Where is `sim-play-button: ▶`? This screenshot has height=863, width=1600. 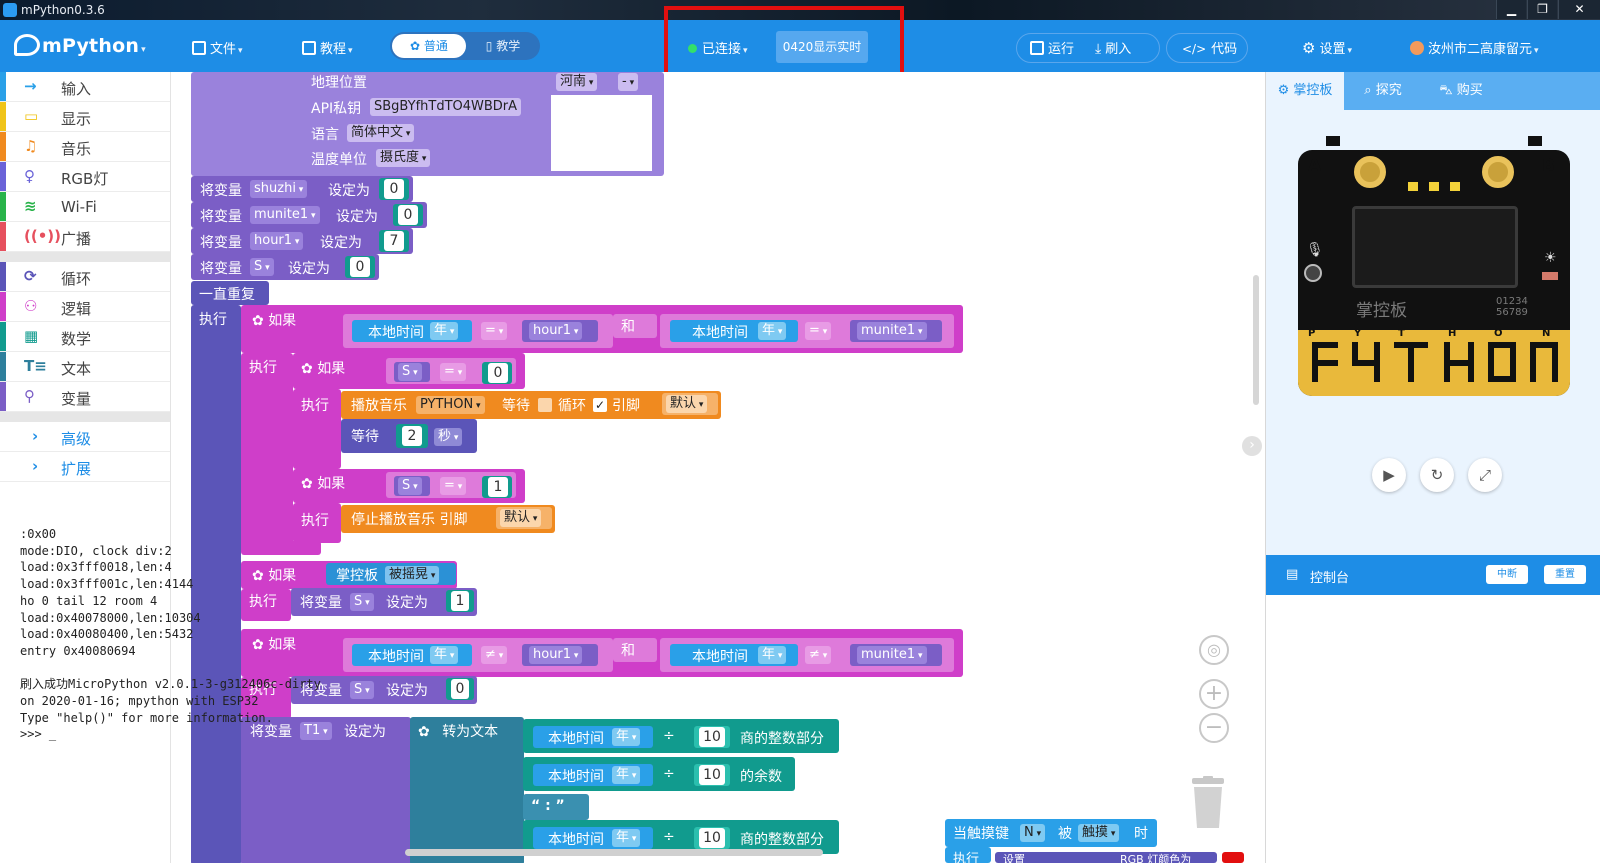
sim-play-button: ▶ is located at coordinates (1389, 475).